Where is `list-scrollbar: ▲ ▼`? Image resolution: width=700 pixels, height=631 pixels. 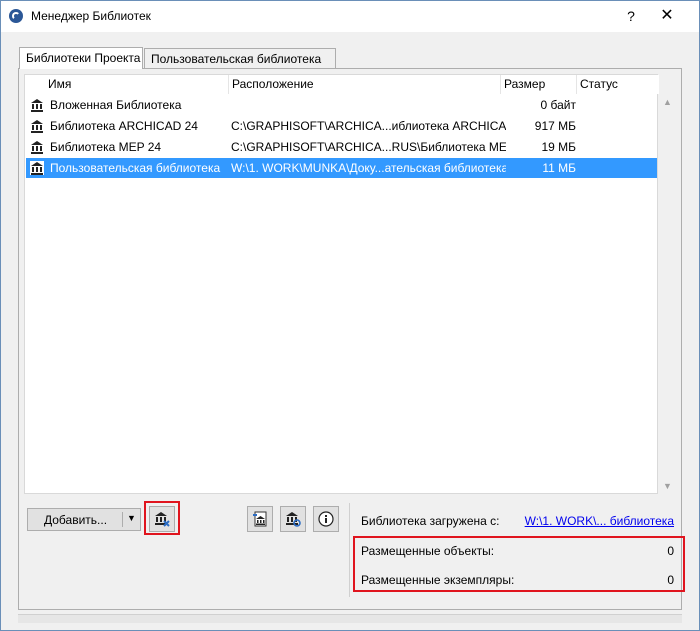 list-scrollbar: ▲ ▼ is located at coordinates (667, 293).